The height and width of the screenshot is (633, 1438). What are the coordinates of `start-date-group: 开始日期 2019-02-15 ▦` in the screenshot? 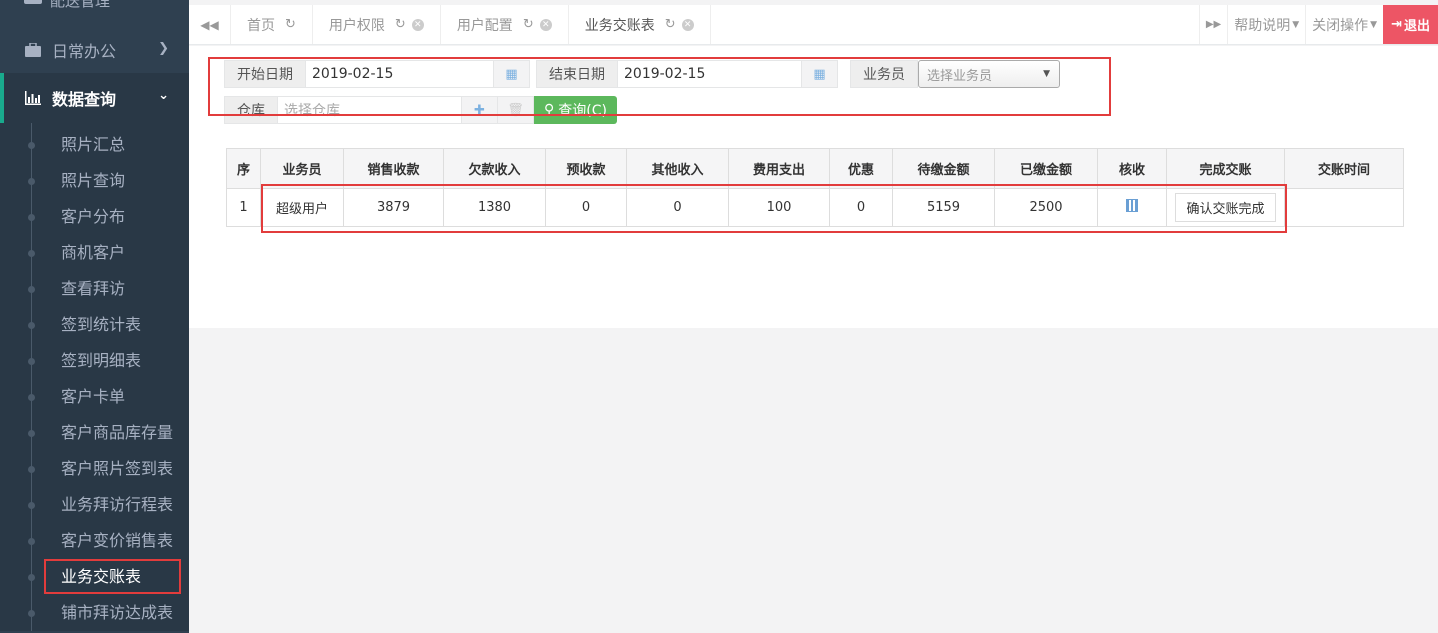 It's located at (377, 74).